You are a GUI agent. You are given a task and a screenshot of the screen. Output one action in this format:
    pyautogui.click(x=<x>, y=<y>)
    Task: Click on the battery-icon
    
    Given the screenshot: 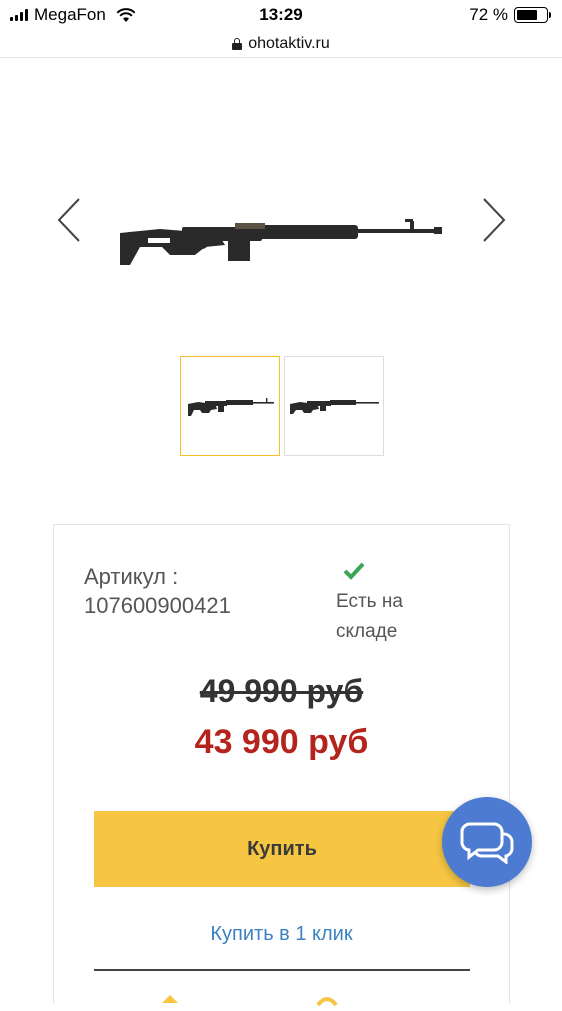 What is the action you would take?
    pyautogui.click(x=532, y=15)
    